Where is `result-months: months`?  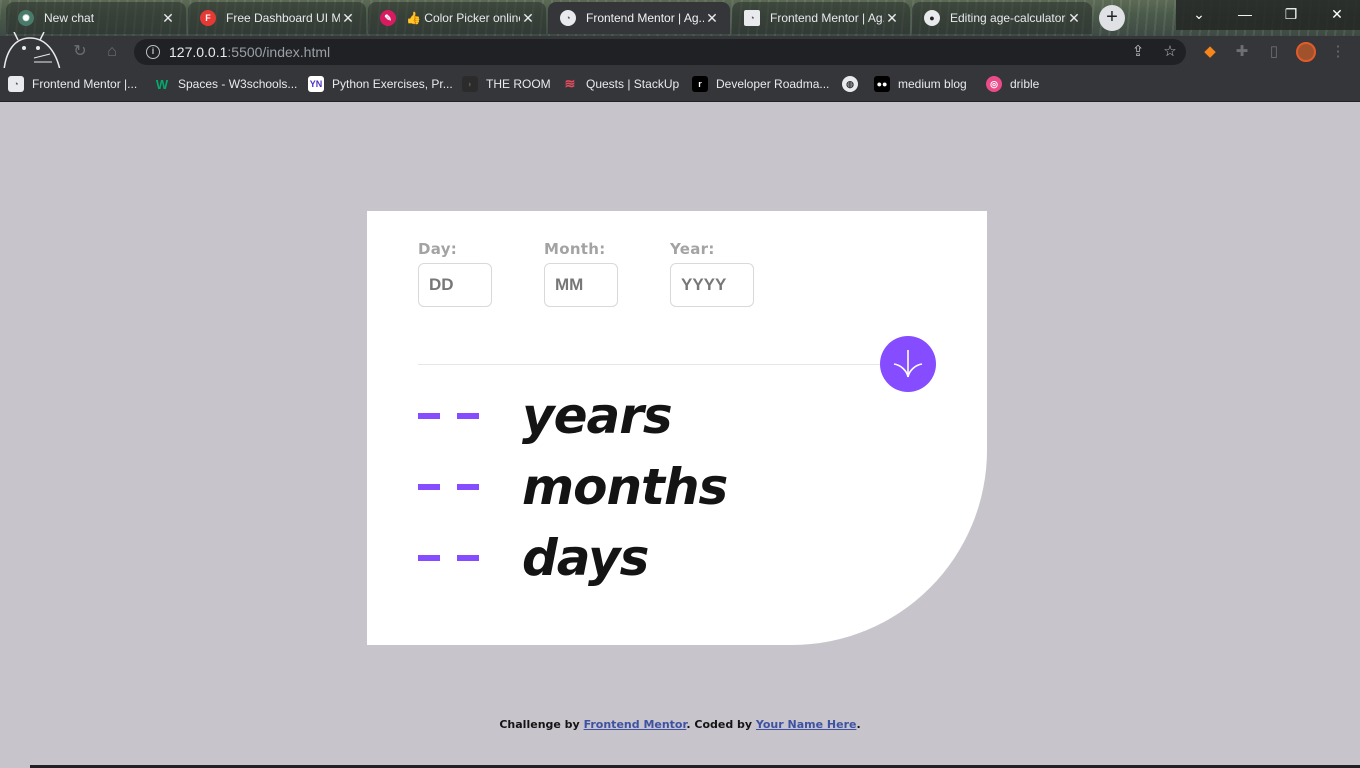
result-months: months is located at coordinates (573, 487).